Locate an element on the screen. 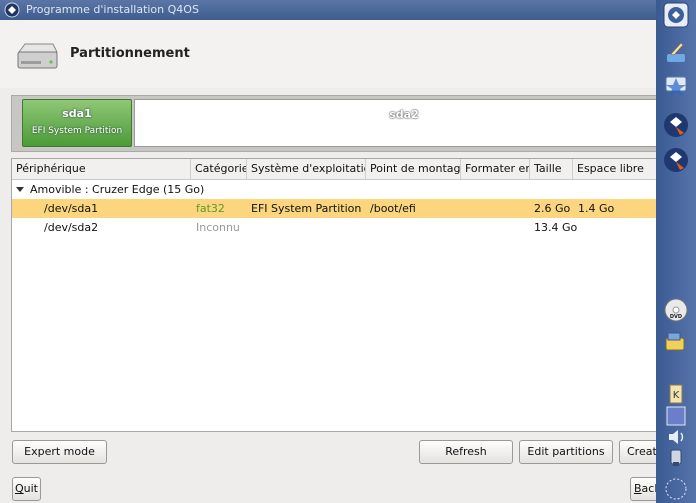 This screenshot has width=696, height=503. cell-size: 13.4 Go is located at coordinates (556, 227).